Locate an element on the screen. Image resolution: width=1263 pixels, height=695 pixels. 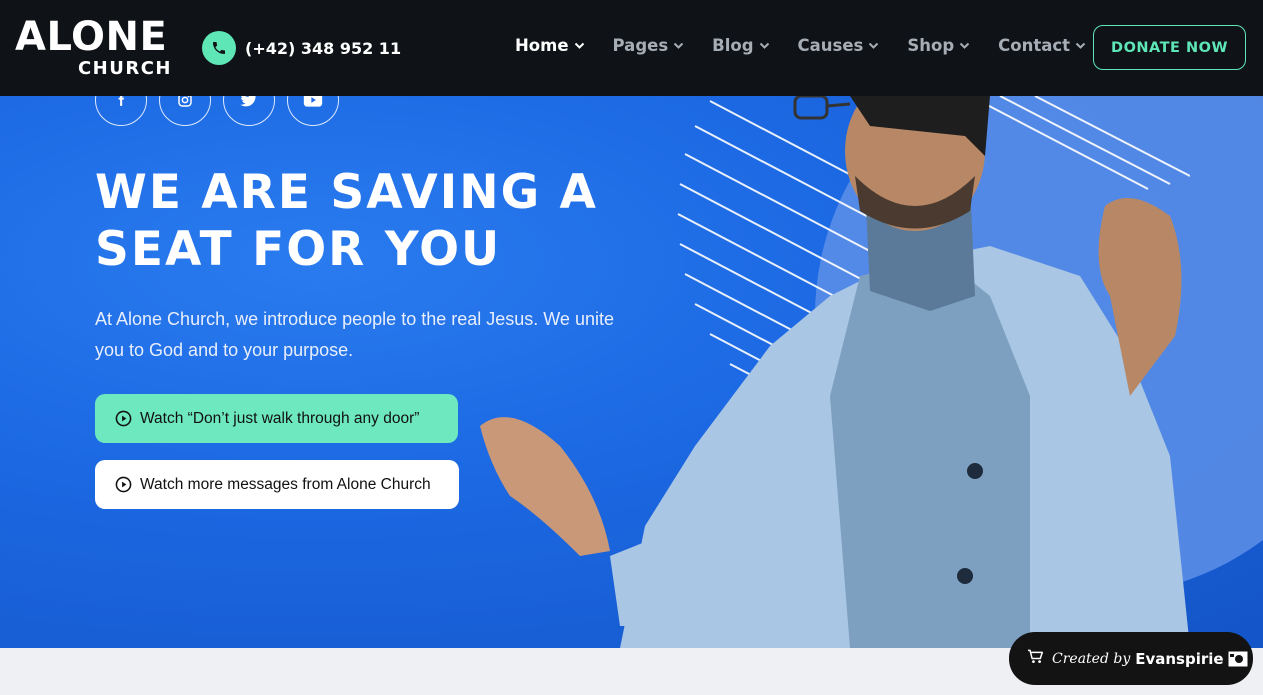
nav-item-shop: Shop is located at coordinates (938, 46).